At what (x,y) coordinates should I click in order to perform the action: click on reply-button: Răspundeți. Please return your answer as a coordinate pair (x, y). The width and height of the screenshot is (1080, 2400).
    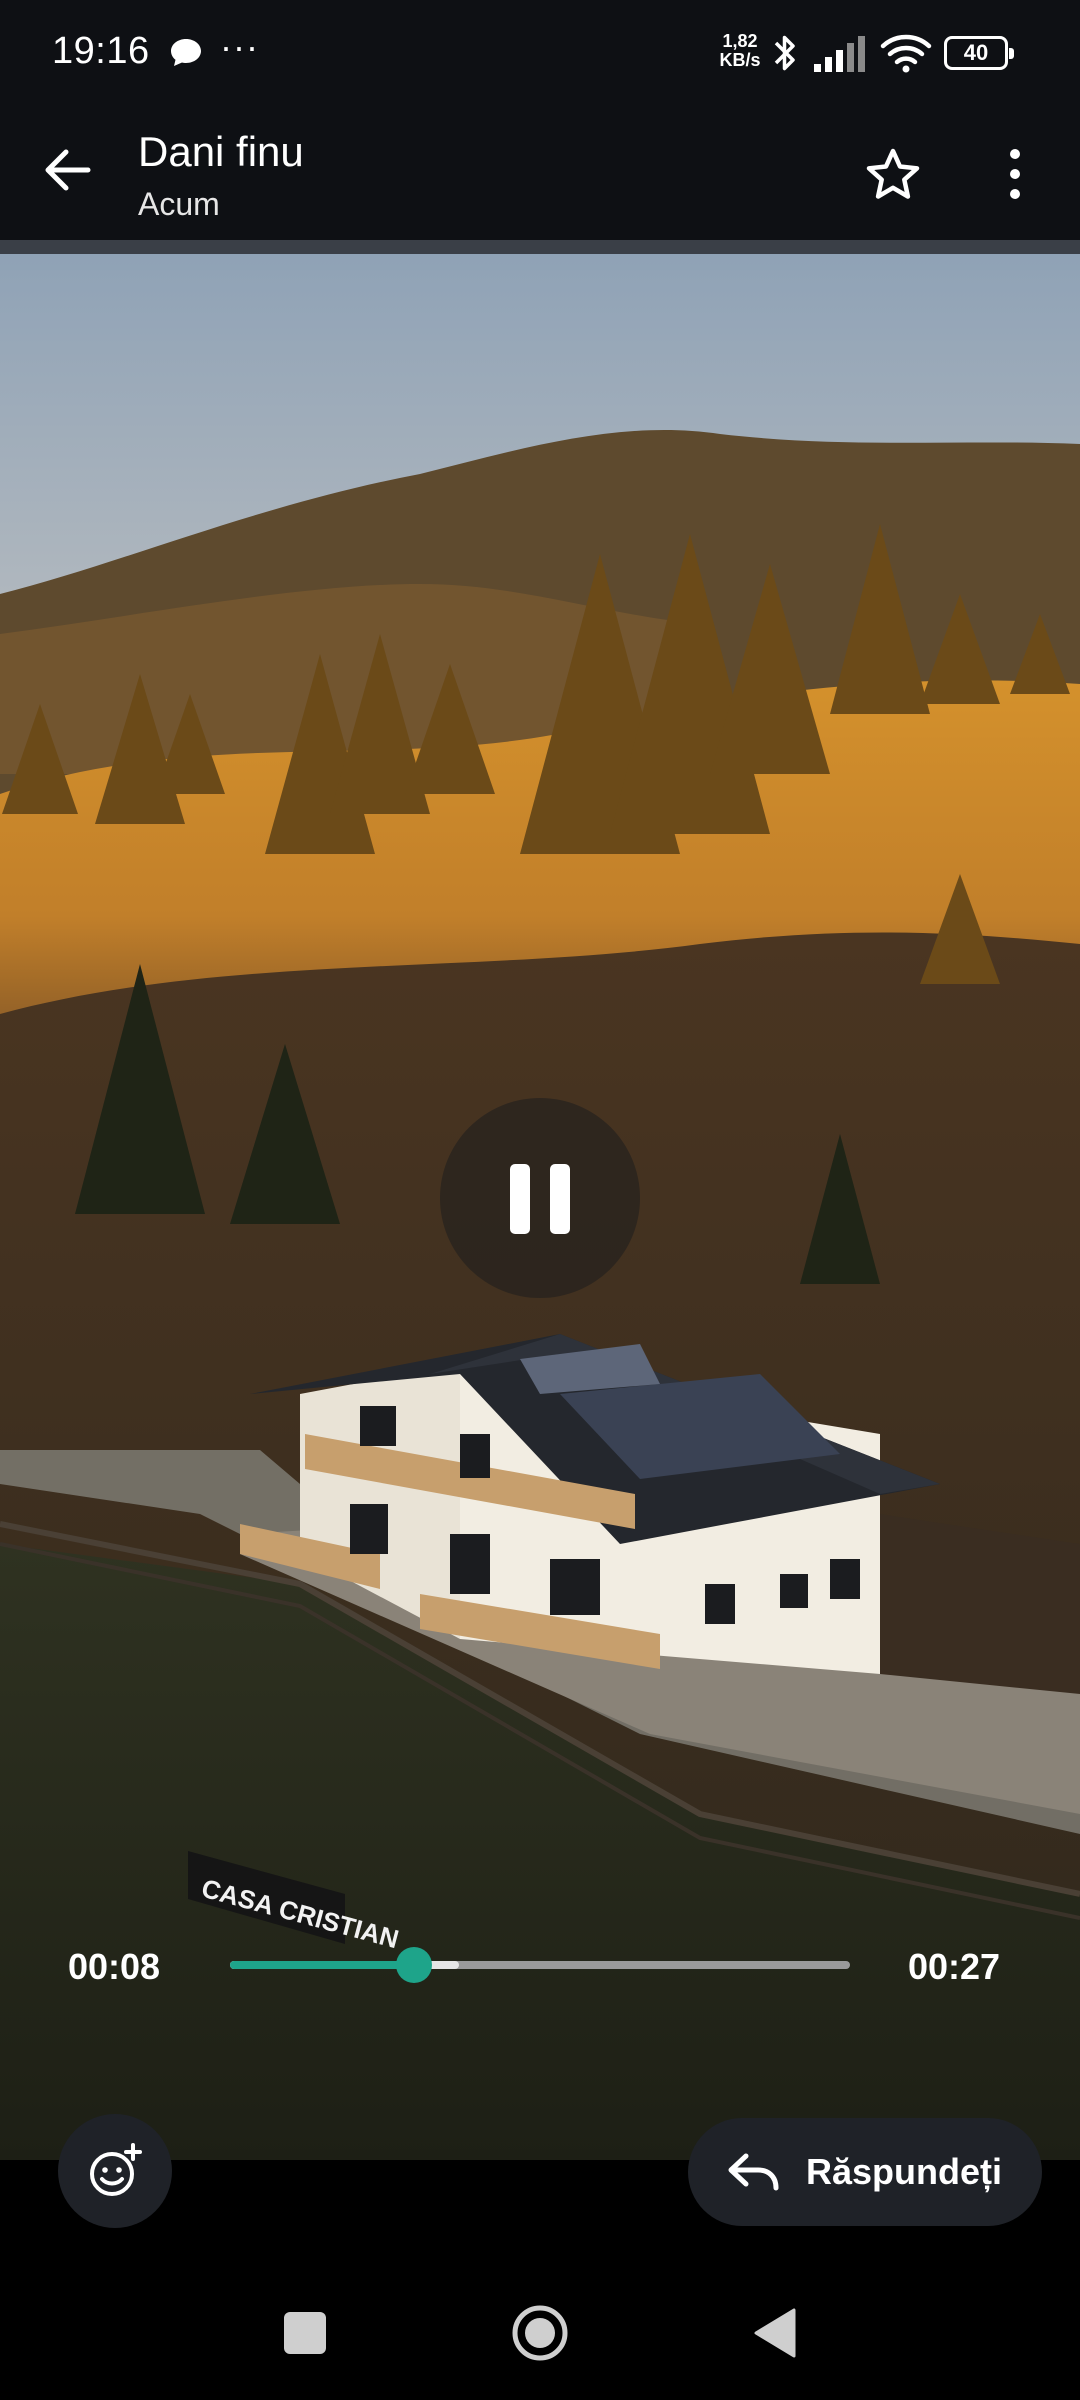
    Looking at the image, I should click on (865, 2172).